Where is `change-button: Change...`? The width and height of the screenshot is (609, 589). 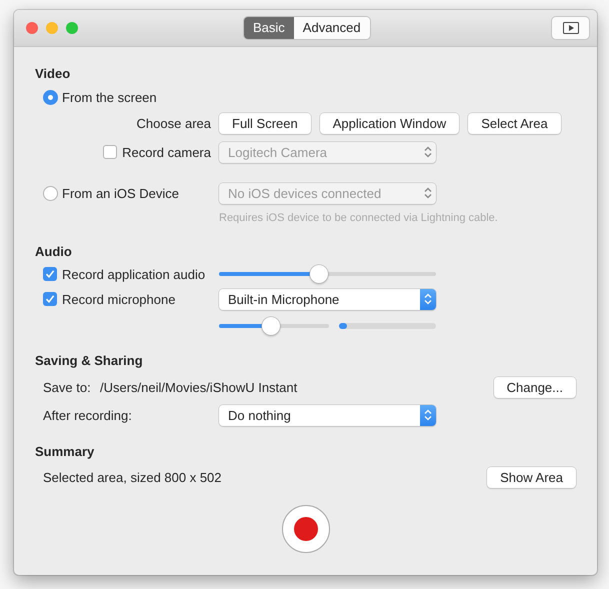
change-button: Change... is located at coordinates (535, 387).